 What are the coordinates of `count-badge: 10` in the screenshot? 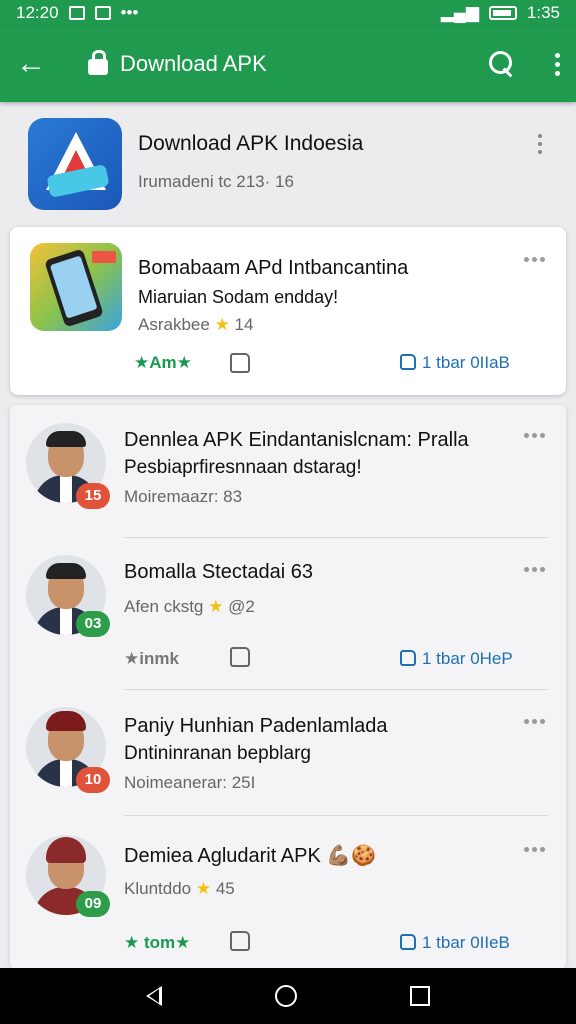 It's located at (93, 780).